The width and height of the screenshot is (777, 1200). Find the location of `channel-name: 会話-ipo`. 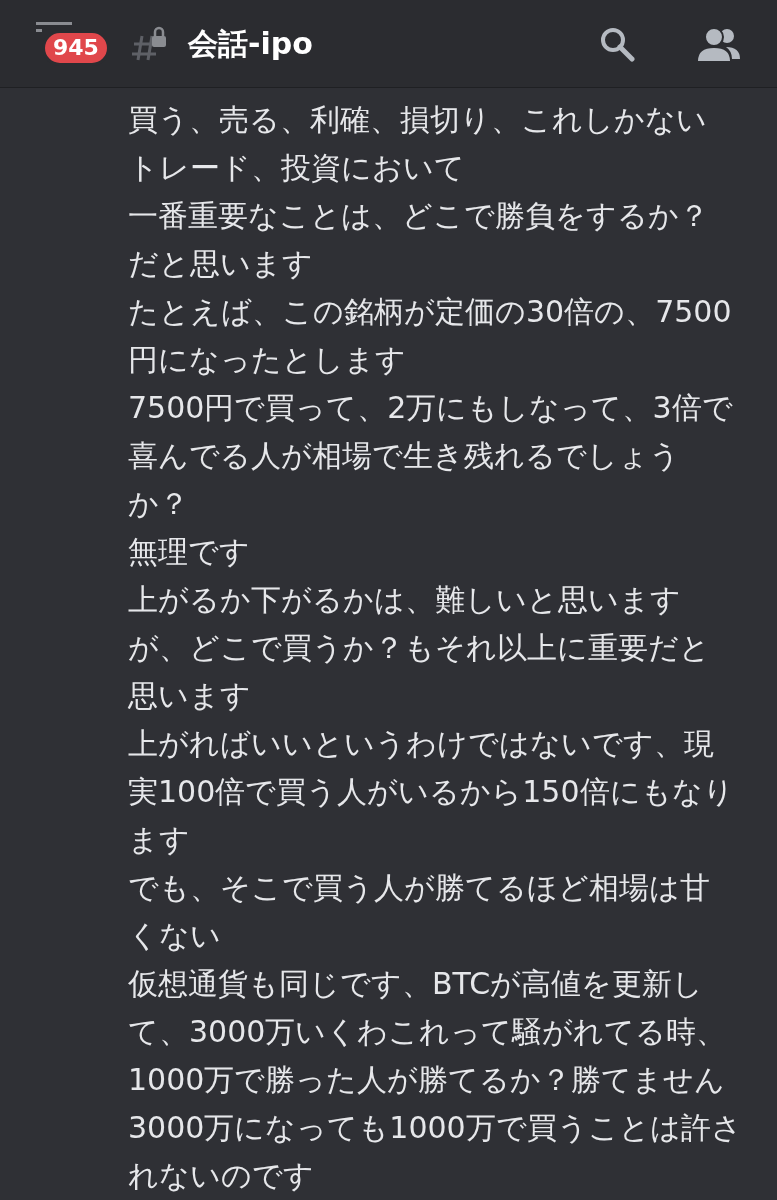

channel-name: 会話-ipo is located at coordinates (251, 44).